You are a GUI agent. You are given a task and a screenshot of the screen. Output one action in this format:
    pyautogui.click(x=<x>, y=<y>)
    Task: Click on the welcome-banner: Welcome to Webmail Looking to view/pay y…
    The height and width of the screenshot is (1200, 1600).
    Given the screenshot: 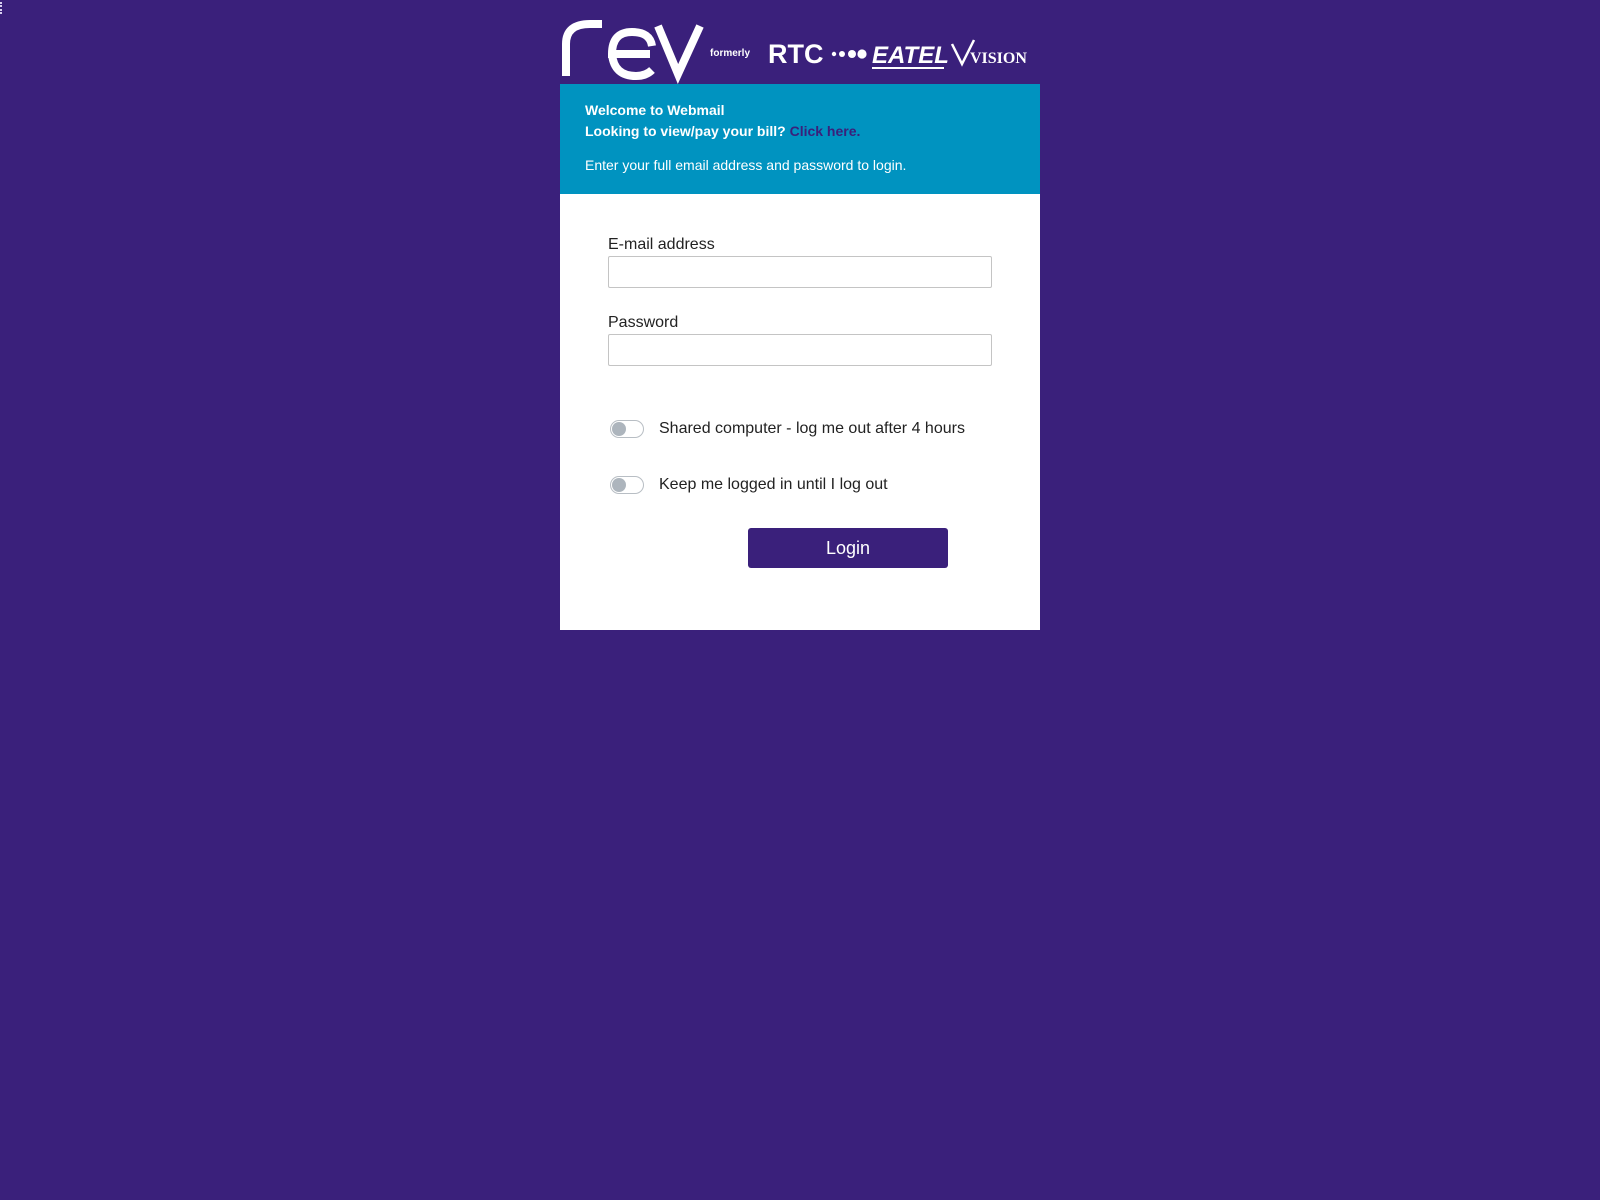 What is the action you would take?
    pyautogui.click(x=800, y=139)
    